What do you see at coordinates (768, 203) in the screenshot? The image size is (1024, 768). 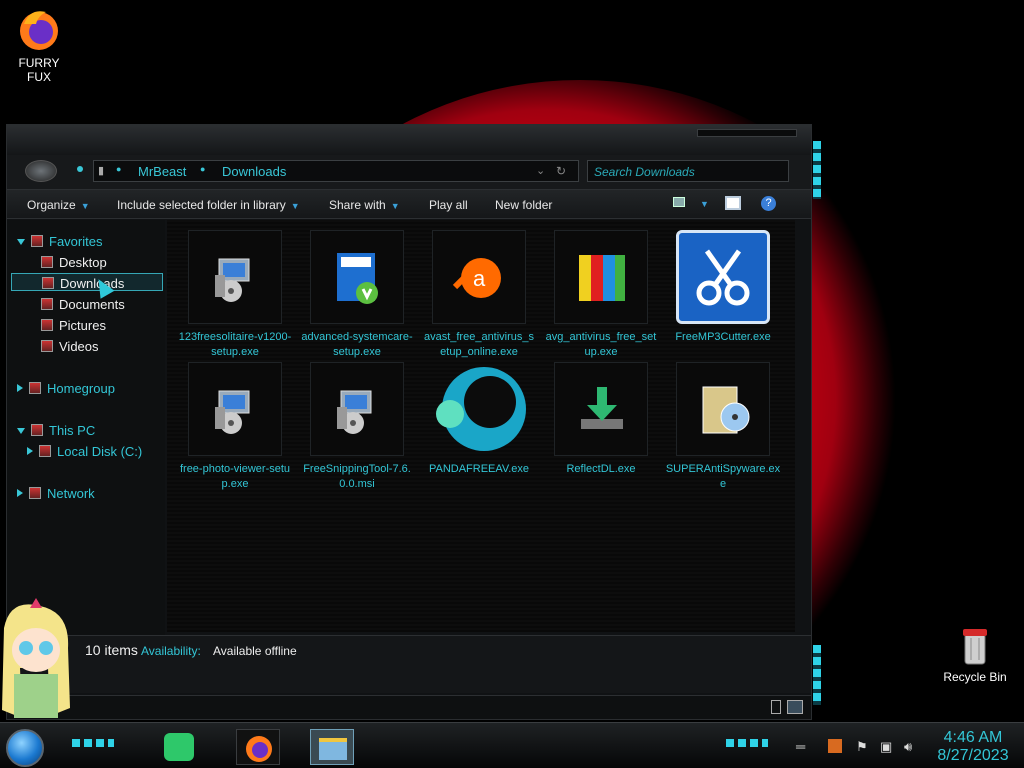 I see `help-icon: ?` at bounding box center [768, 203].